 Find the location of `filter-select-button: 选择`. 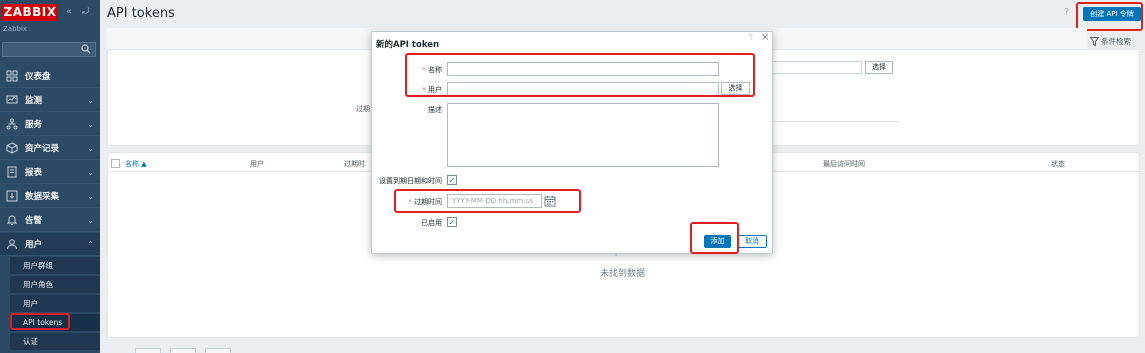

filter-select-button: 选择 is located at coordinates (879, 67).